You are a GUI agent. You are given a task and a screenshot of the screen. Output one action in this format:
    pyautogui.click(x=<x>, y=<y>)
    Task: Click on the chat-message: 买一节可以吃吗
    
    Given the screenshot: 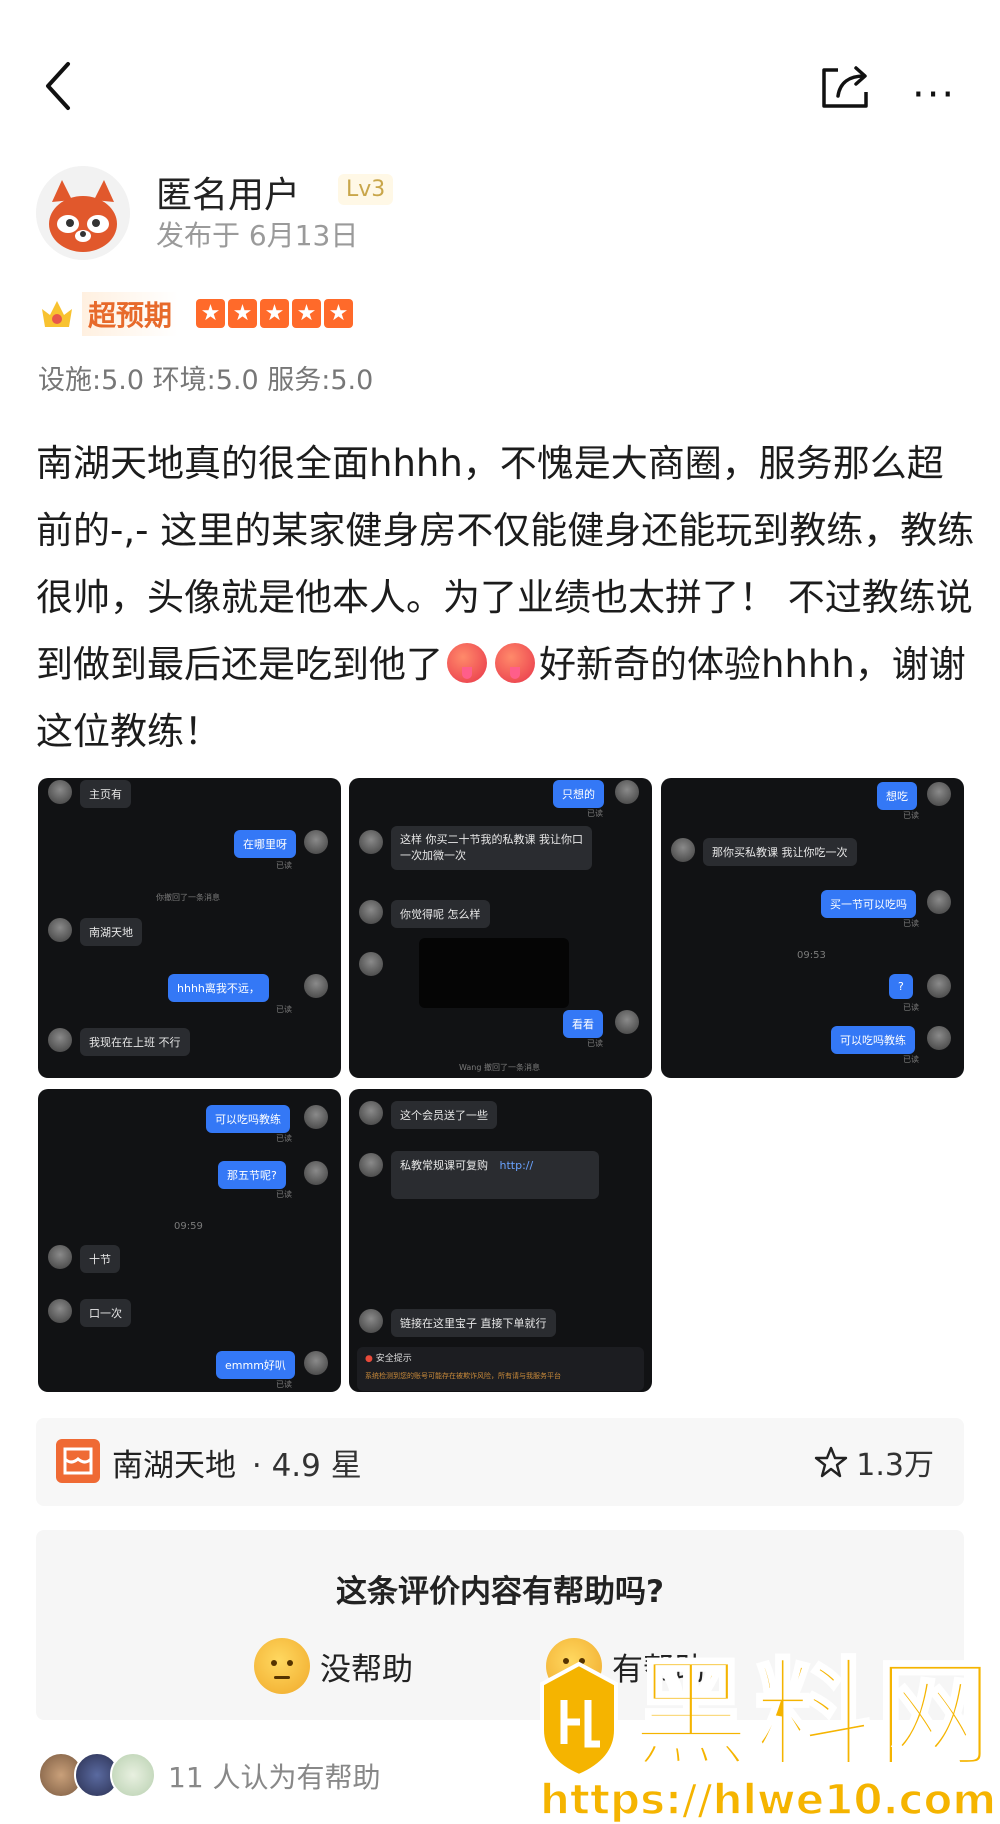 What is the action you would take?
    pyautogui.click(x=868, y=904)
    